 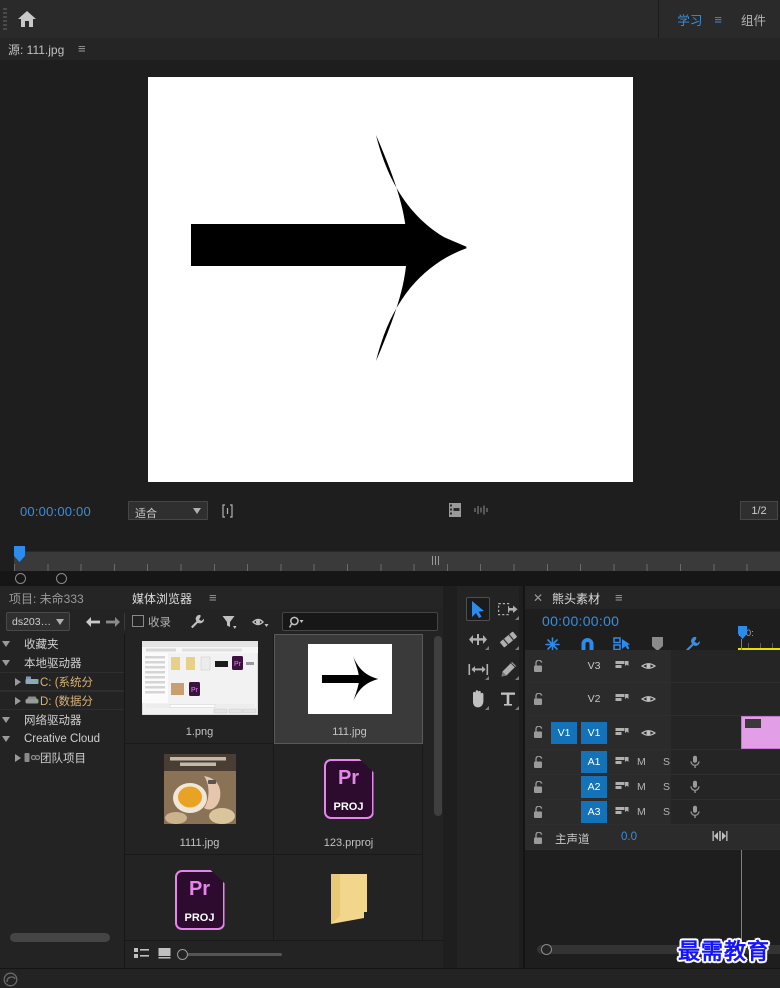 What do you see at coordinates (564, 732) in the screenshot?
I see `source-patch-v1: V1` at bounding box center [564, 732].